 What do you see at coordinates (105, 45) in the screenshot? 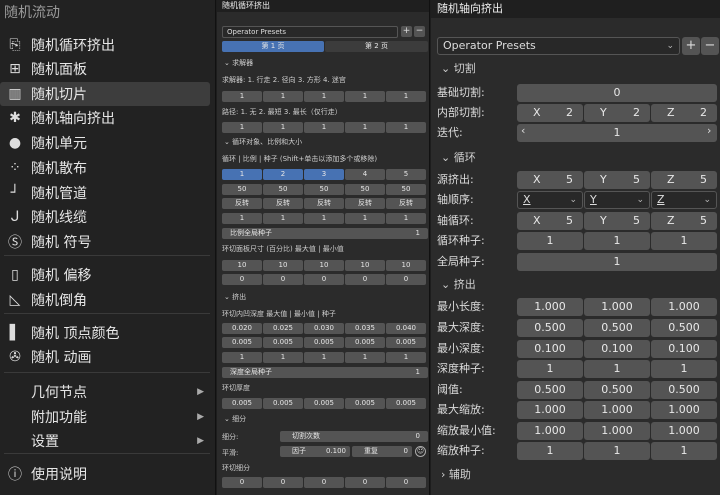
I see `menu-item-0: ⎘ 随机循环挤出` at bounding box center [105, 45].